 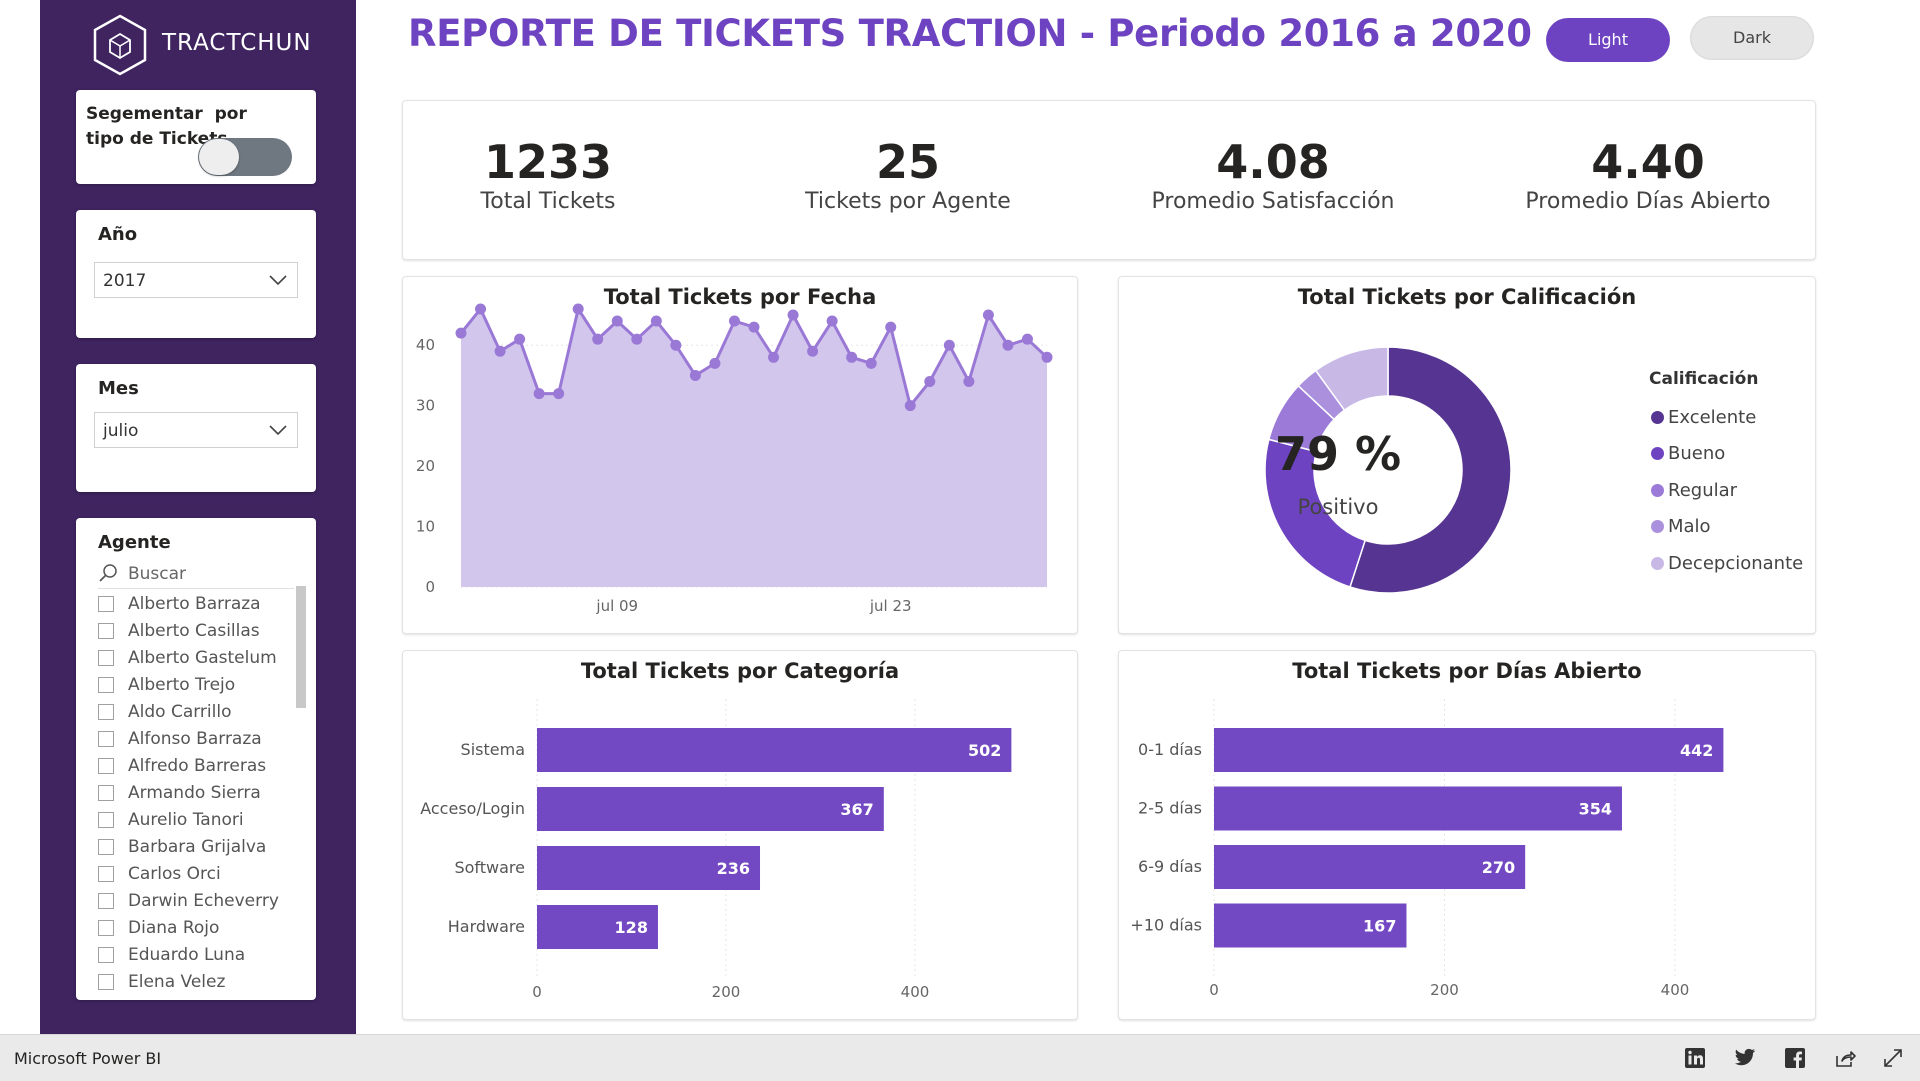 What do you see at coordinates (1170, 808) in the screenshot?
I see `category-label: 2-5 días` at bounding box center [1170, 808].